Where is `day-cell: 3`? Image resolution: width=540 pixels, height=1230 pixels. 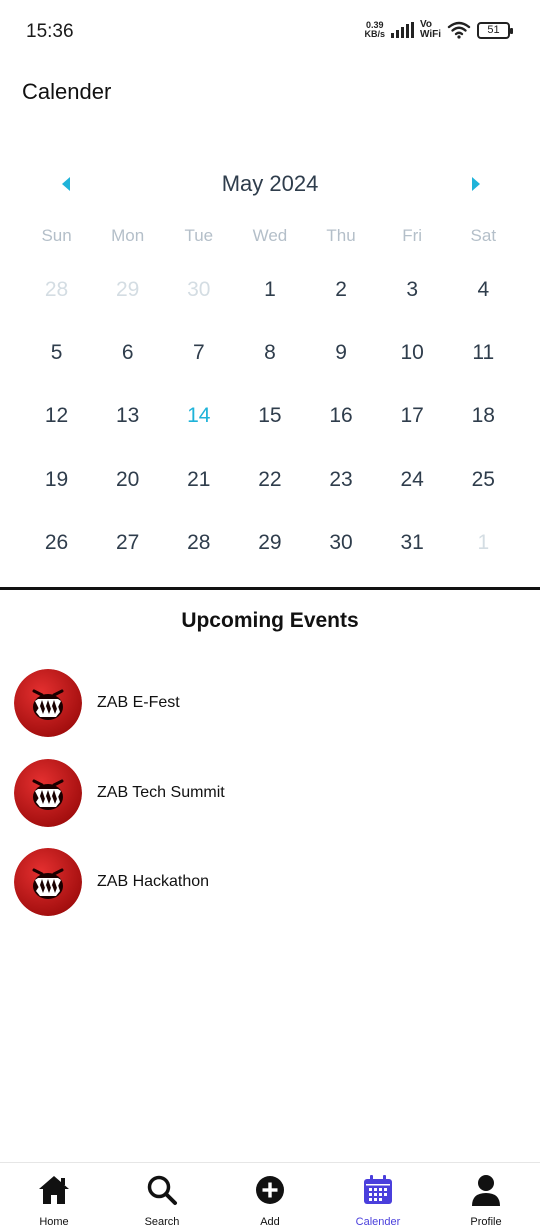 day-cell: 3 is located at coordinates (412, 291).